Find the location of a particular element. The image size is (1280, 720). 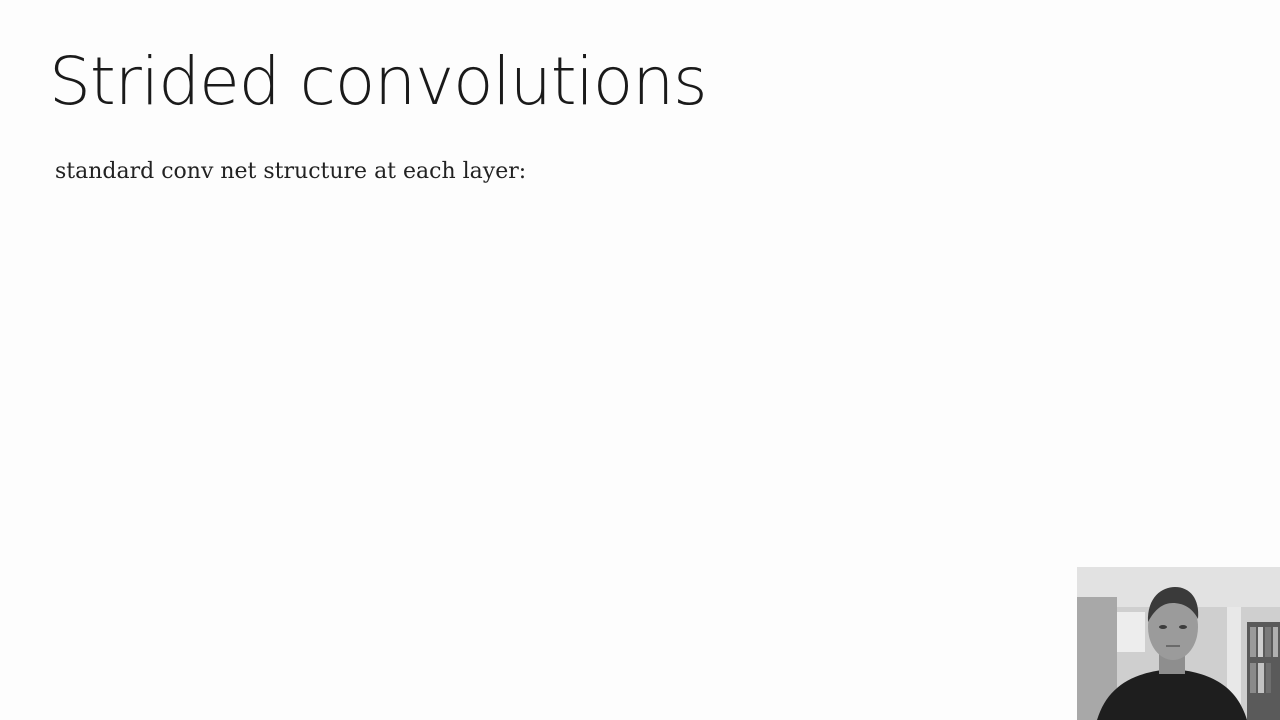

presenter-webcam is located at coordinates (1178, 643).